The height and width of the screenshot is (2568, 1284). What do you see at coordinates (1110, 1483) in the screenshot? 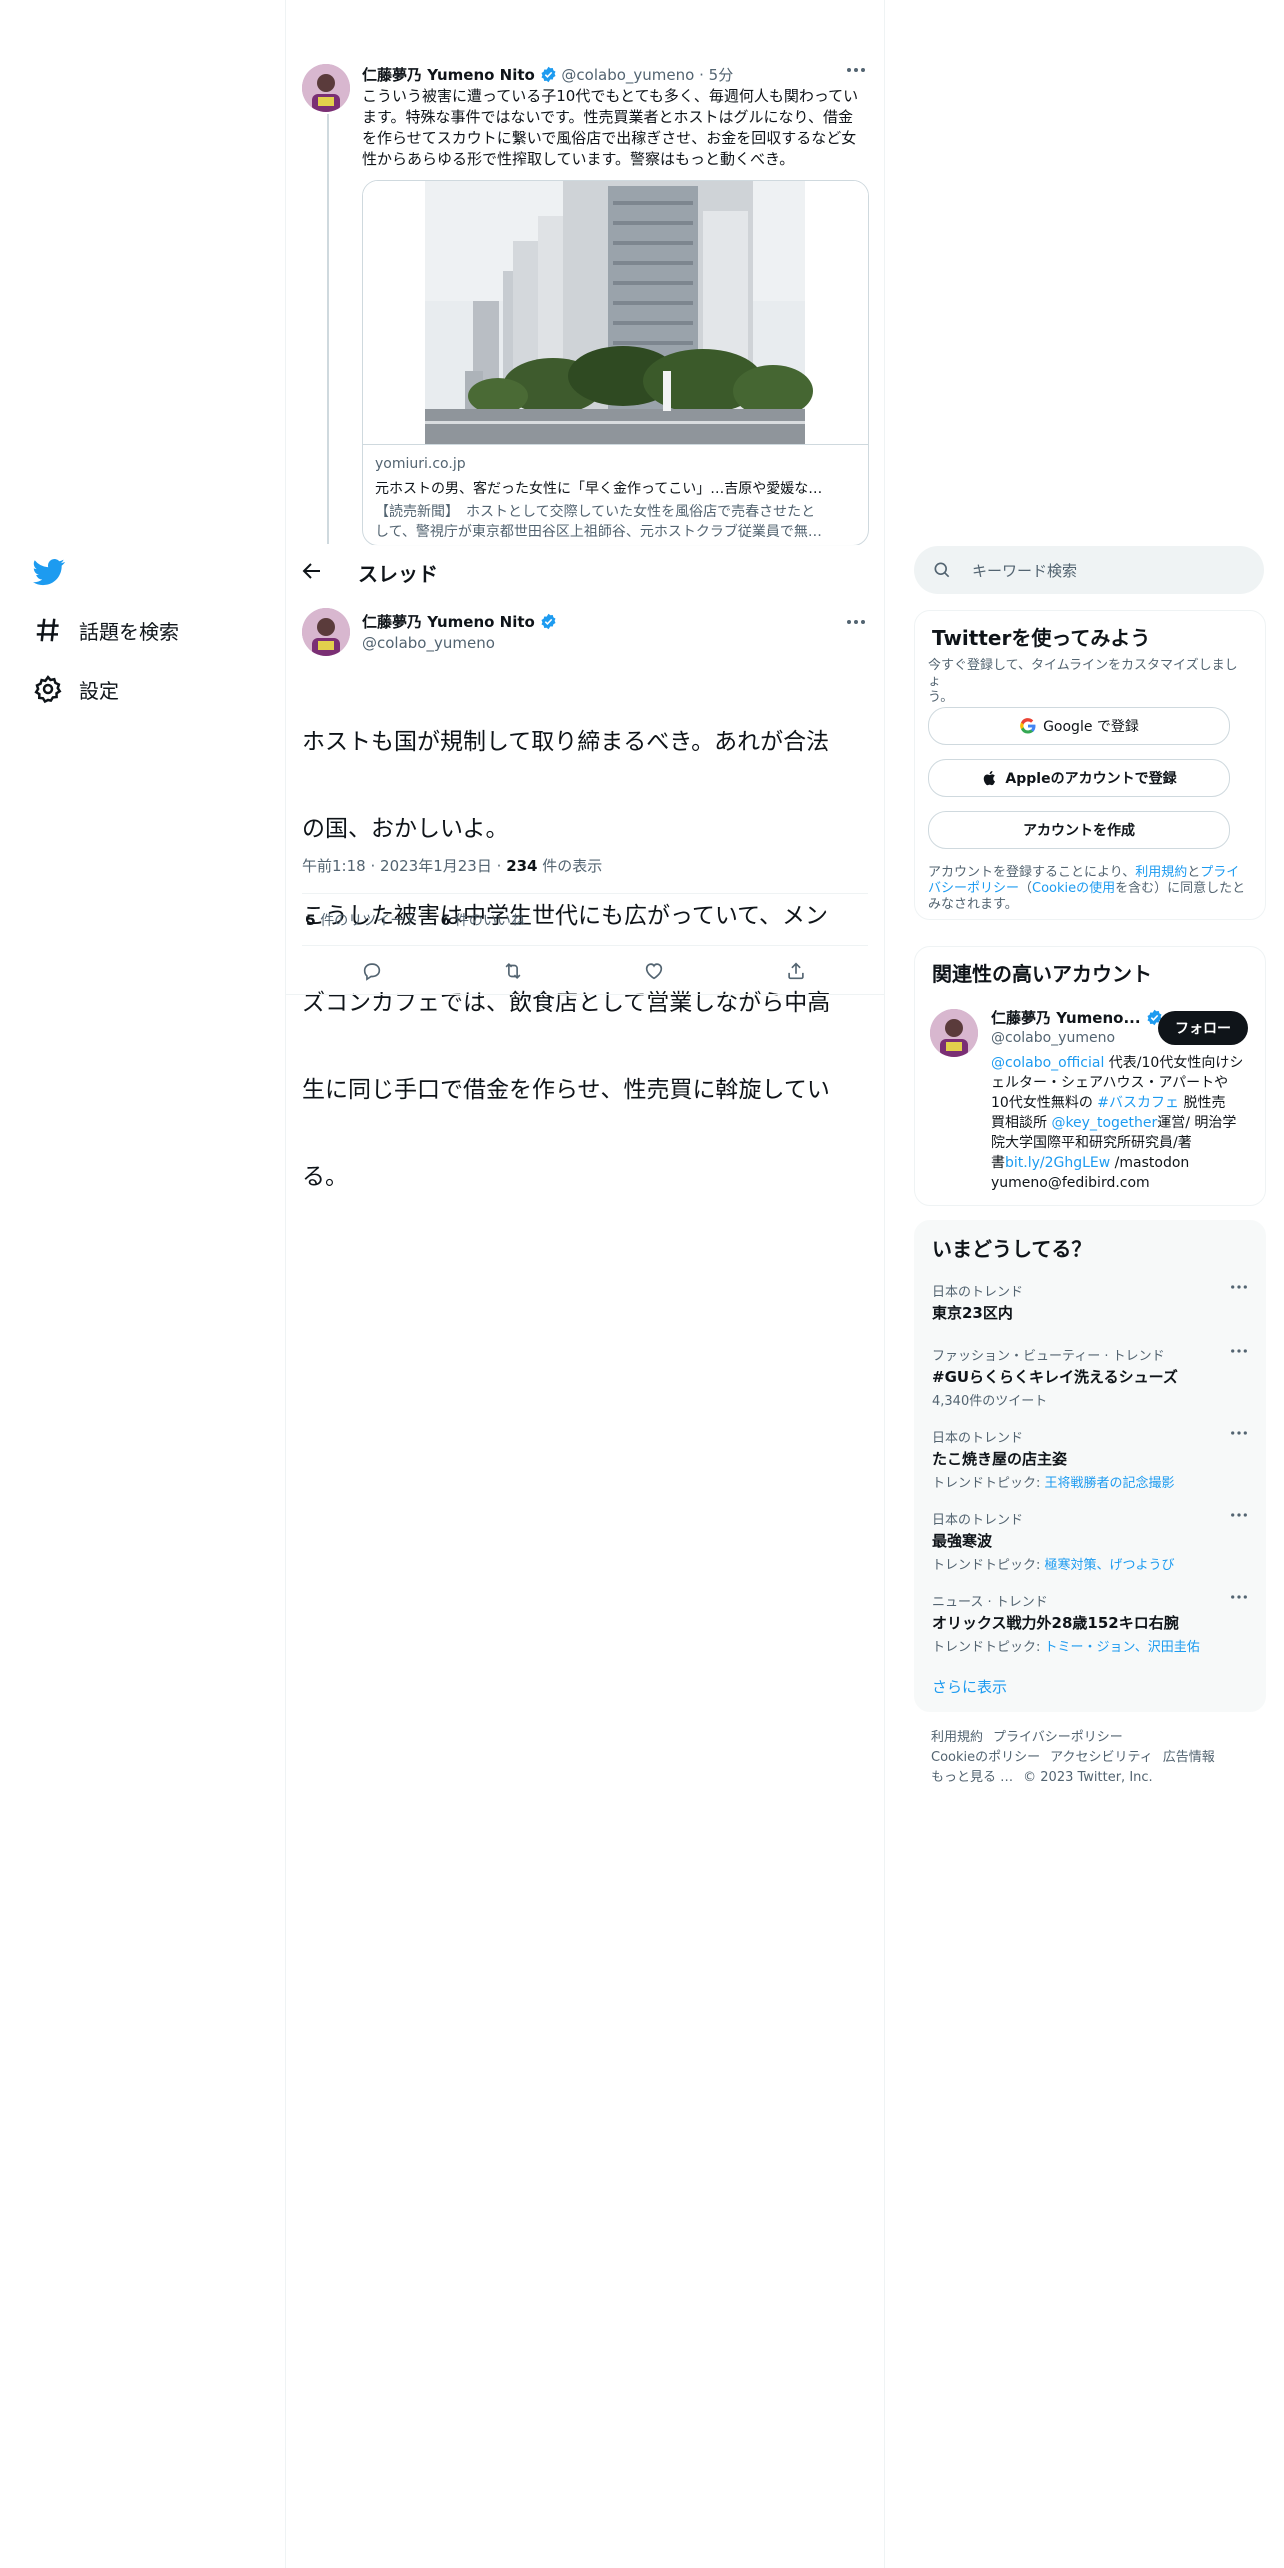
I see `trend-topic-link: 王将戦勝者の記念撮影` at bounding box center [1110, 1483].